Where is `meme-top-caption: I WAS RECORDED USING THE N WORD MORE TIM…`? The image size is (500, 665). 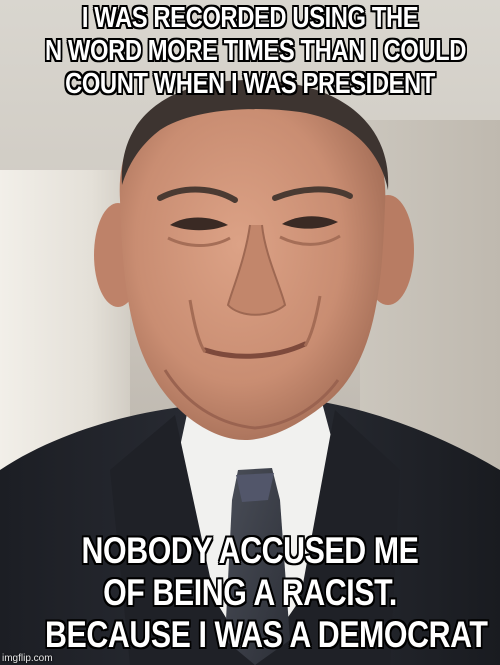 meme-top-caption: I WAS RECORDED USING THE N WORD MORE TIM… is located at coordinates (256, 51).